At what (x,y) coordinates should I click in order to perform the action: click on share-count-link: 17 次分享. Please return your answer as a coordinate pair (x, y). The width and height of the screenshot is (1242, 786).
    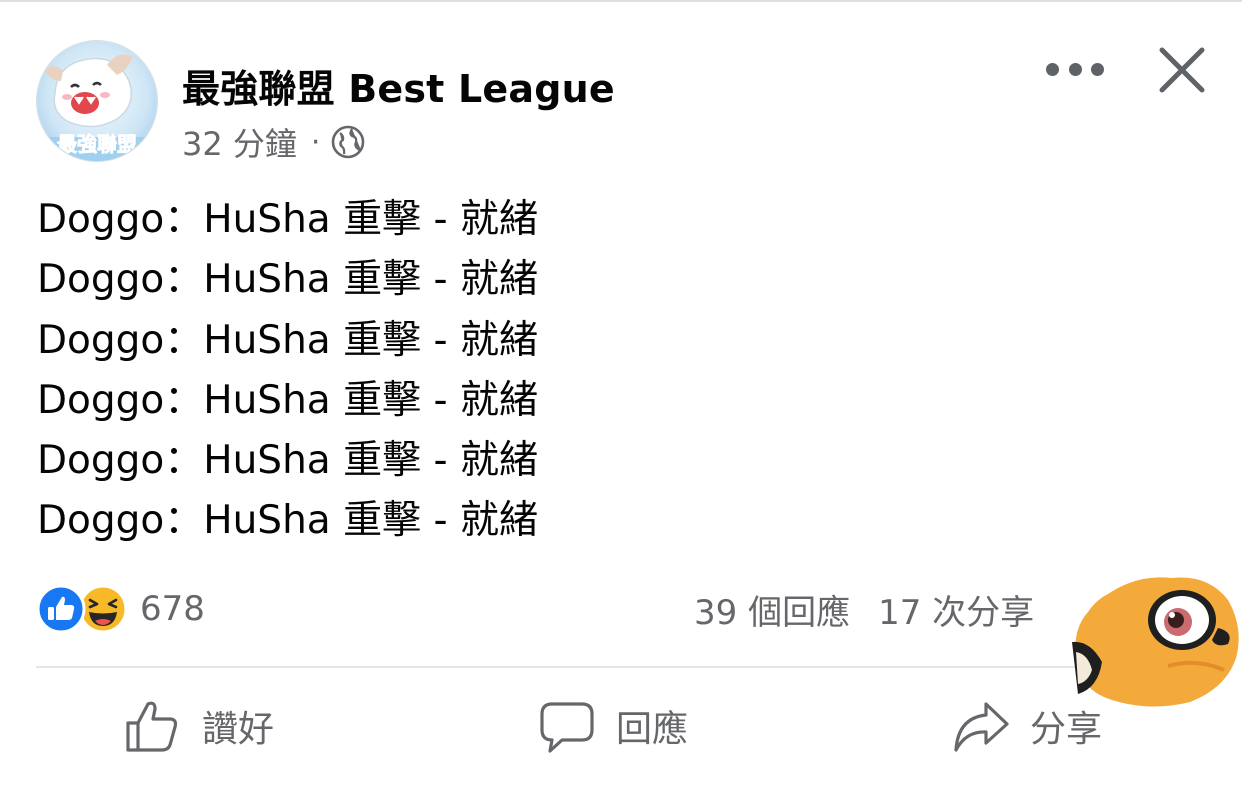
    Looking at the image, I should click on (956, 609).